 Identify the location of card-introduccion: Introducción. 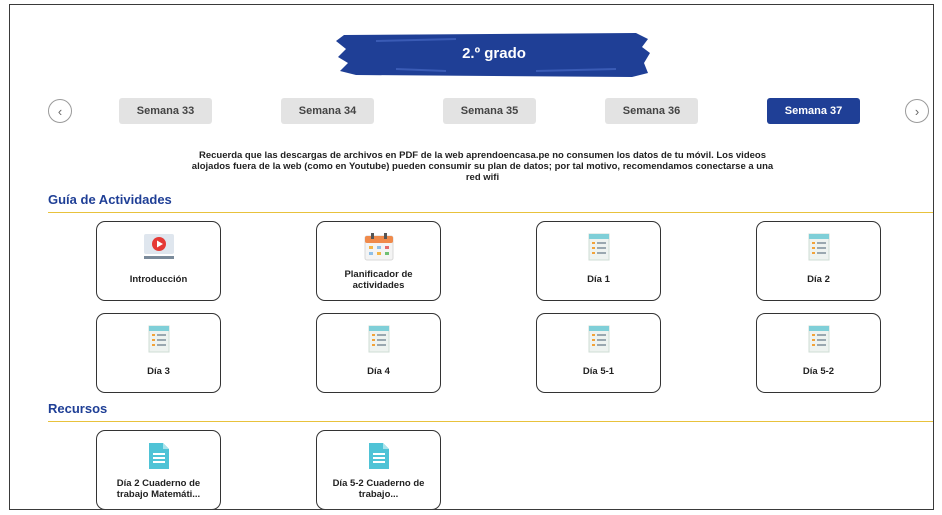
(158, 261).